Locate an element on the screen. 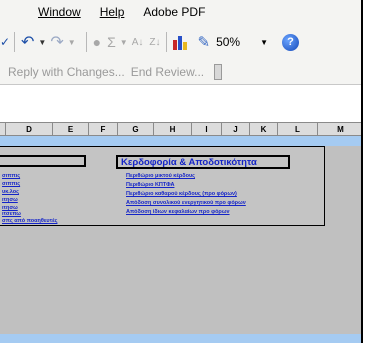 The height and width of the screenshot is (343, 371). menu-bar: Window Help Adobe PDF is located at coordinates (180, 12).